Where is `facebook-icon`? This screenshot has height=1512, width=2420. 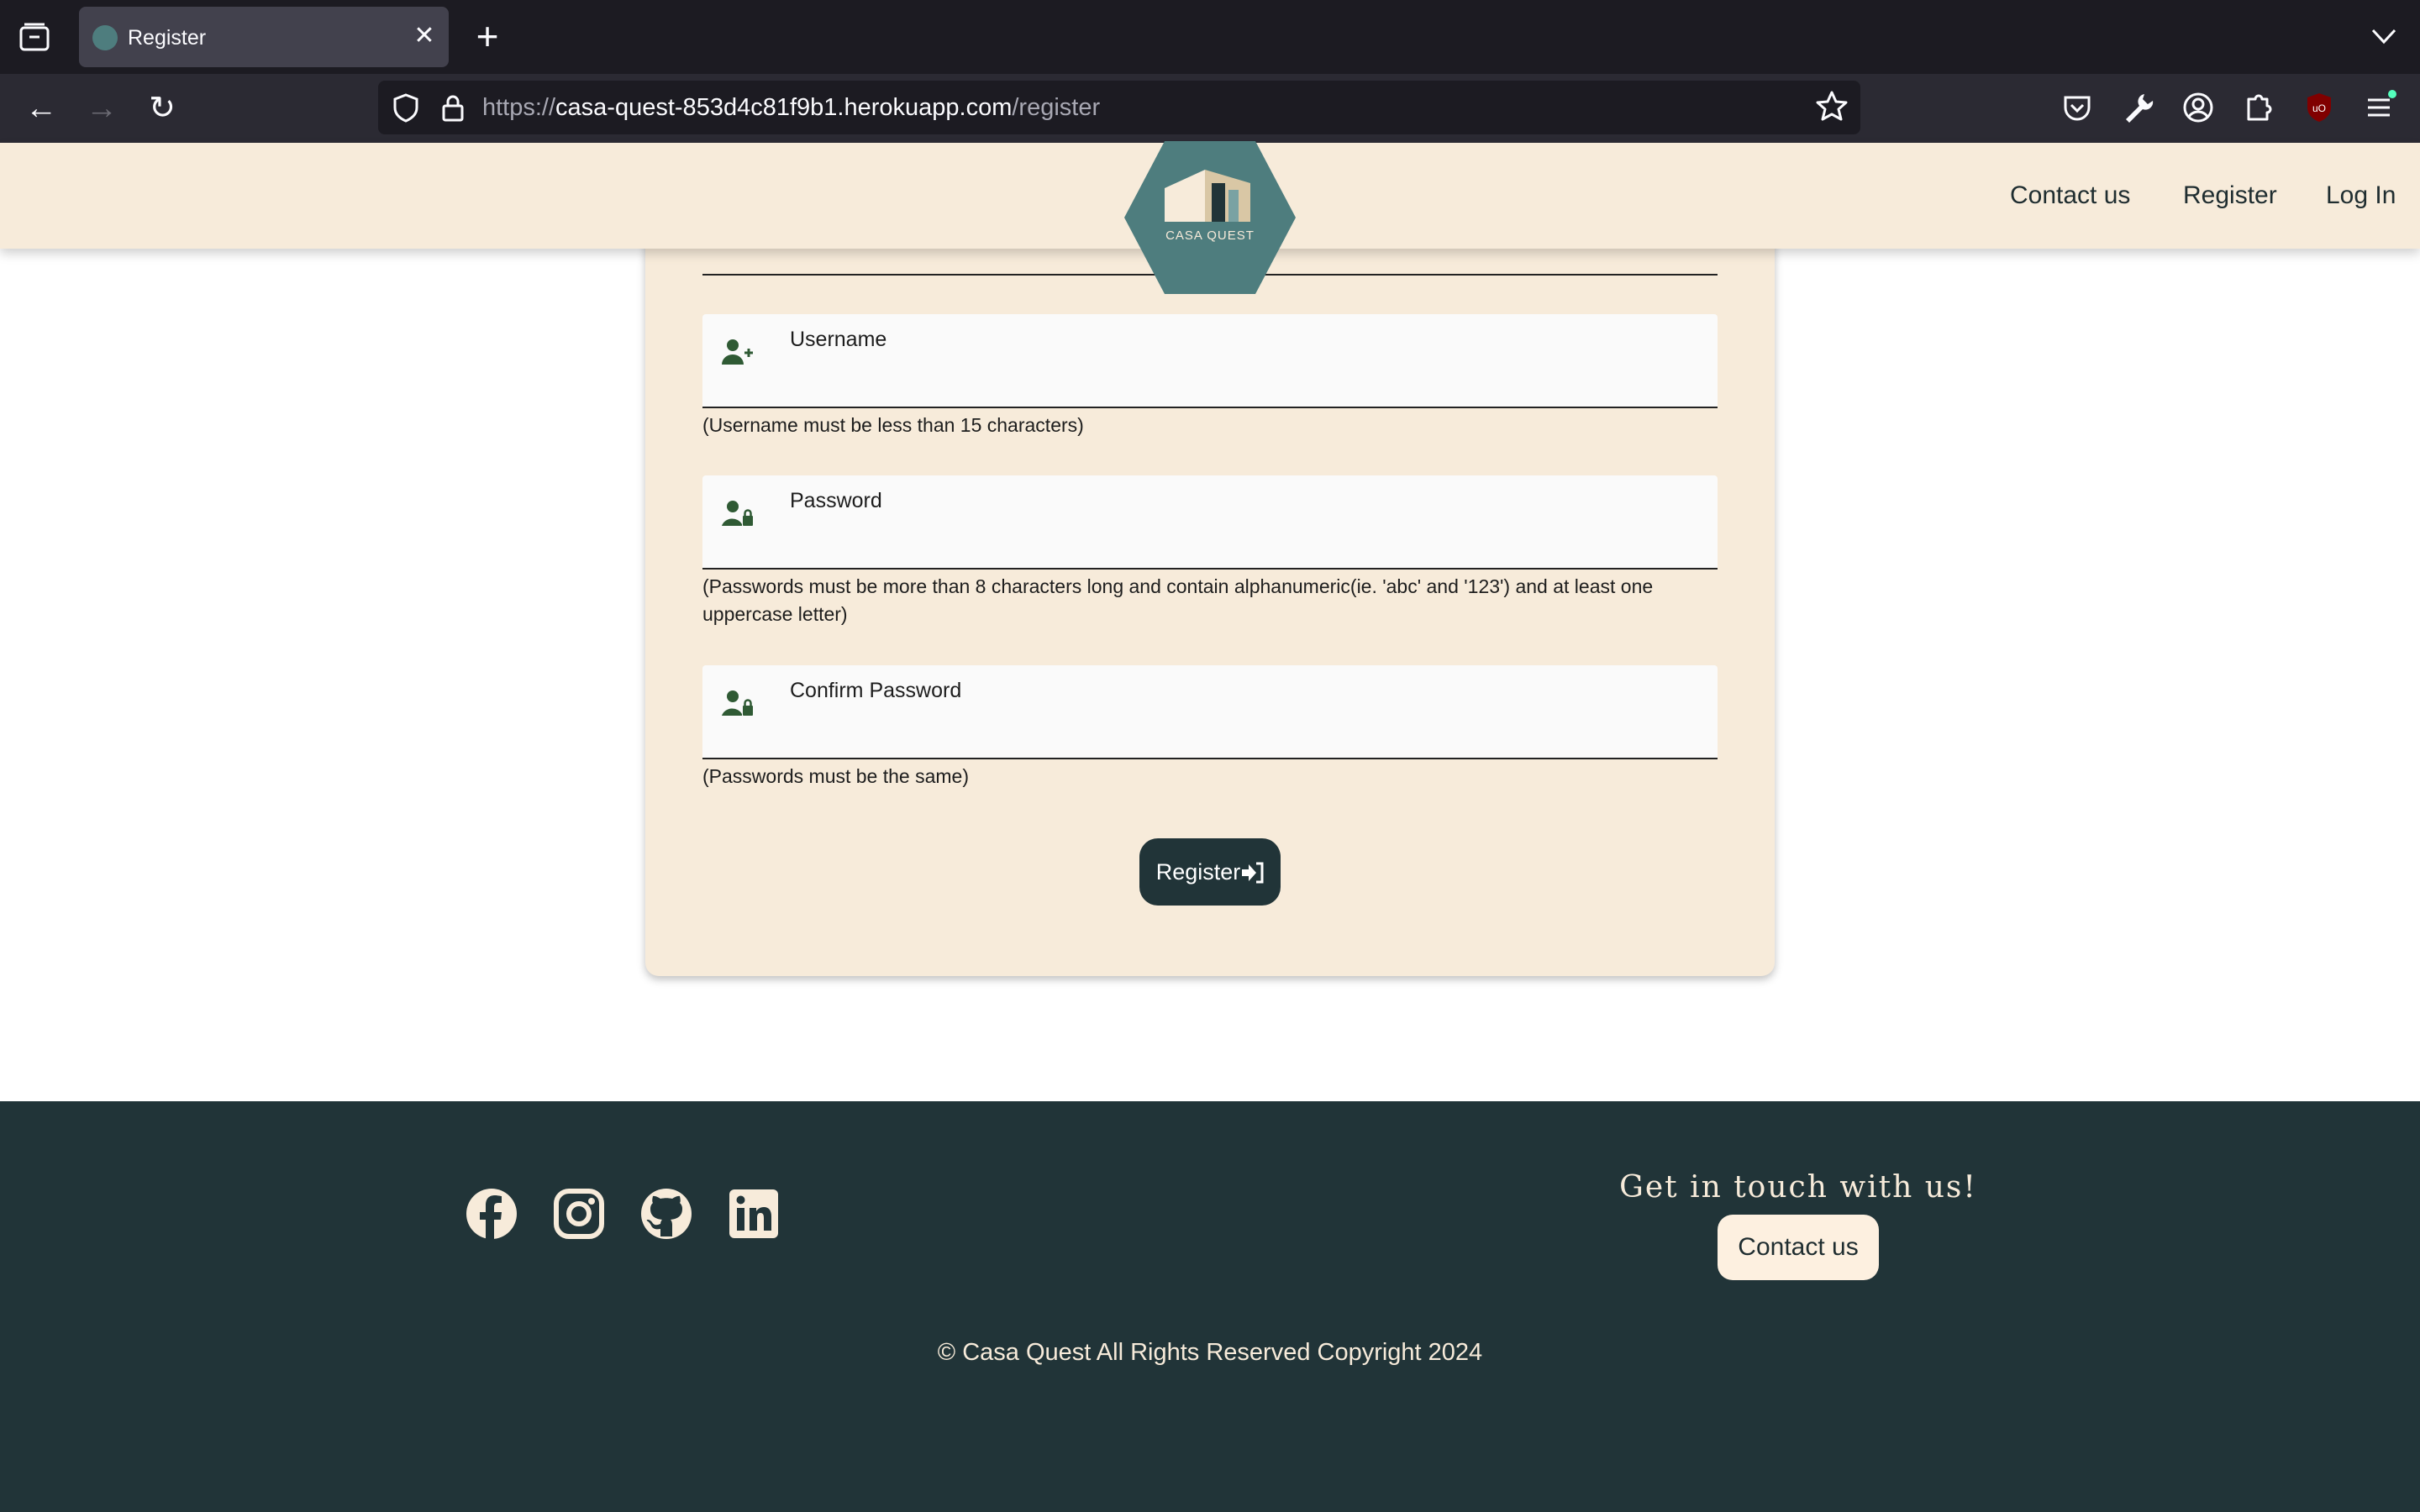 facebook-icon is located at coordinates (492, 1214).